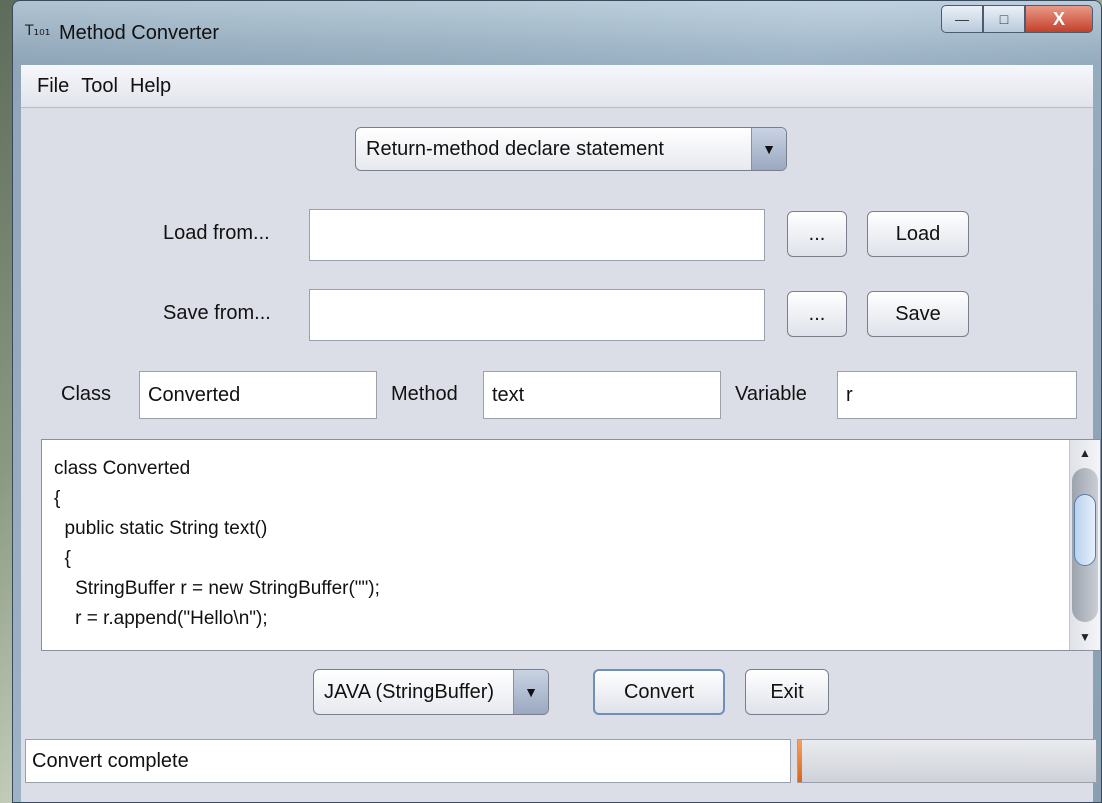 This screenshot has width=1102, height=803. I want to click on maximize-button: □, so click(1004, 19).